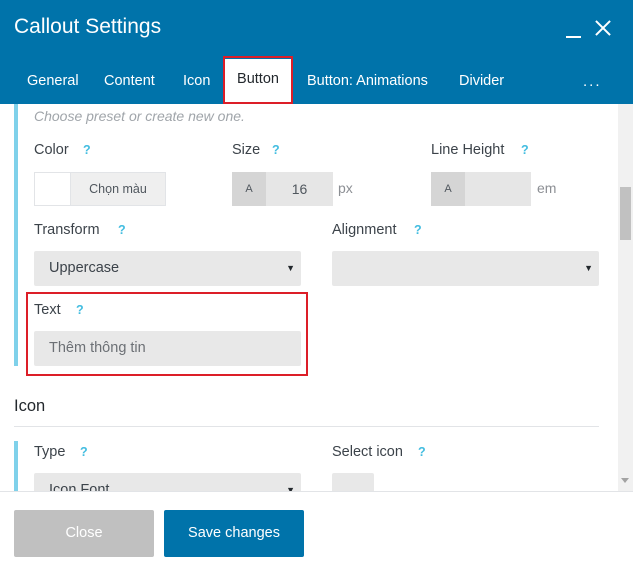 This screenshot has width=633, height=565. I want to click on color-swatch, so click(53, 189).